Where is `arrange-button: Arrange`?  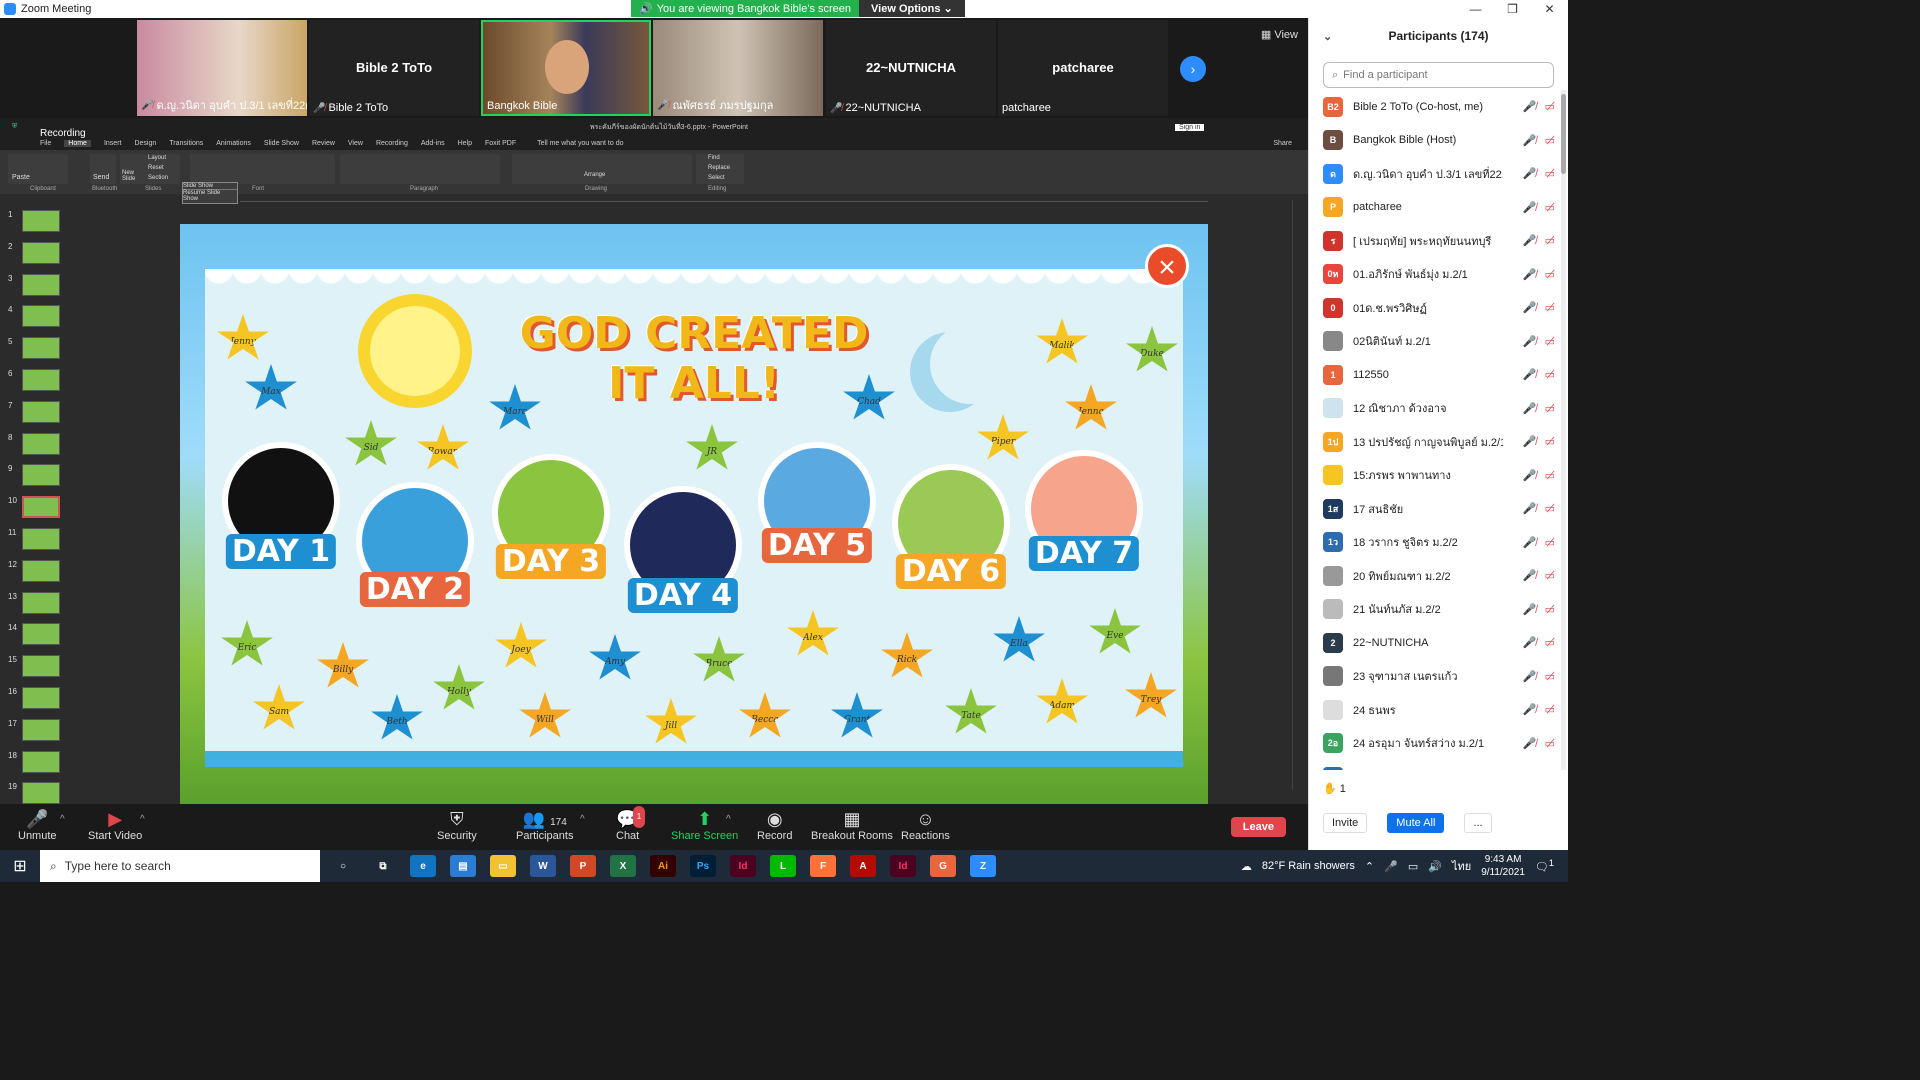
arrange-button: Arrange is located at coordinates (594, 175).